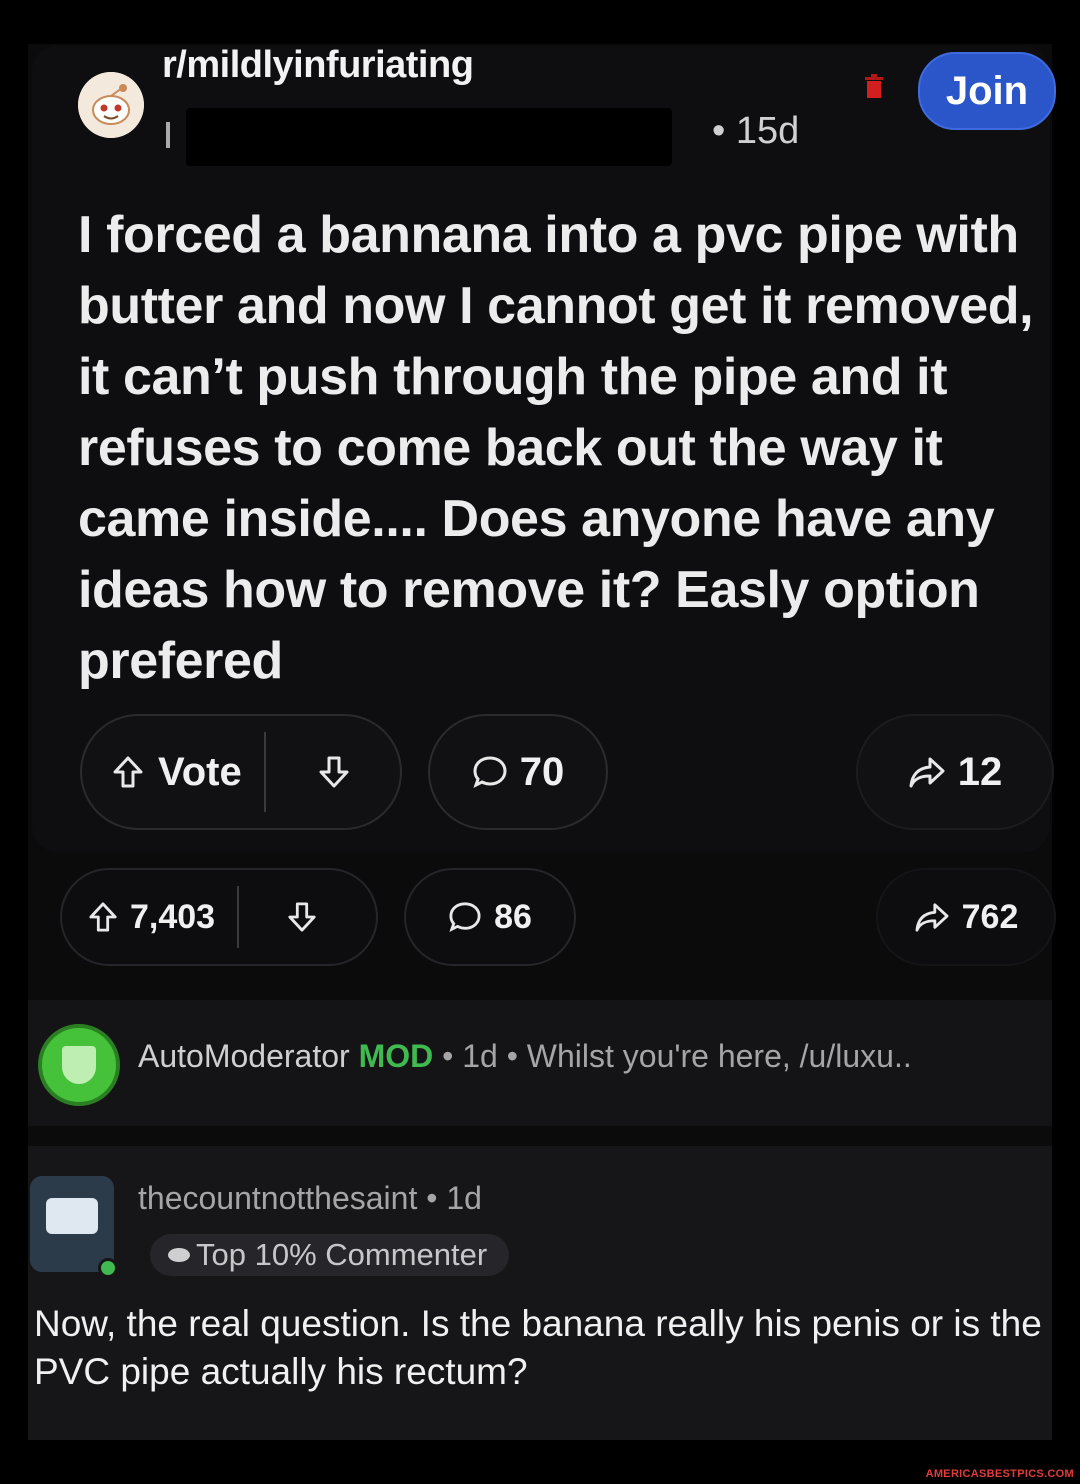  I want to click on mod-badge: MOD, so click(396, 1056).